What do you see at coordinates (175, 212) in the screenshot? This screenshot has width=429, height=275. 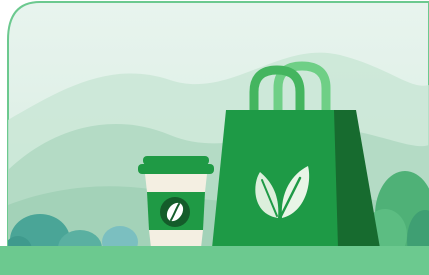 I see `coffee-bean-icon` at bounding box center [175, 212].